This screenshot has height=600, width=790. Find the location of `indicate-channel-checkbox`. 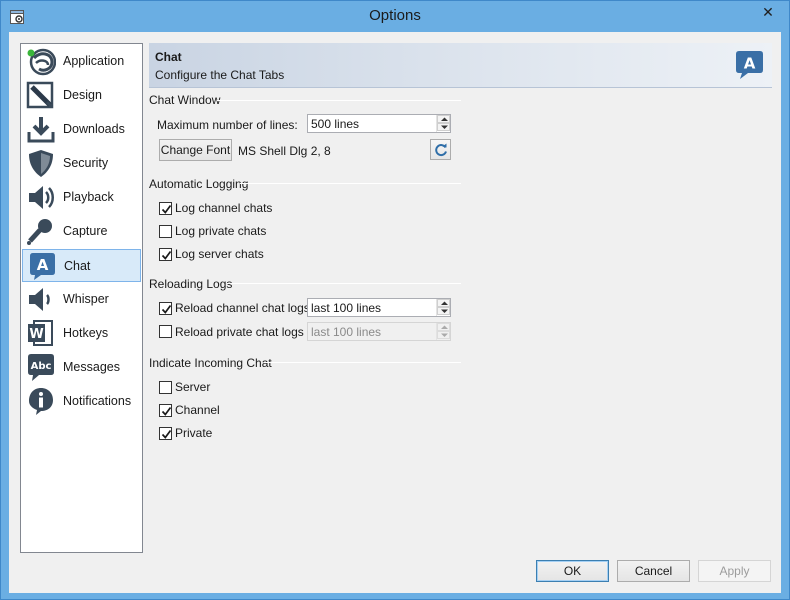

indicate-channel-checkbox is located at coordinates (165, 410).